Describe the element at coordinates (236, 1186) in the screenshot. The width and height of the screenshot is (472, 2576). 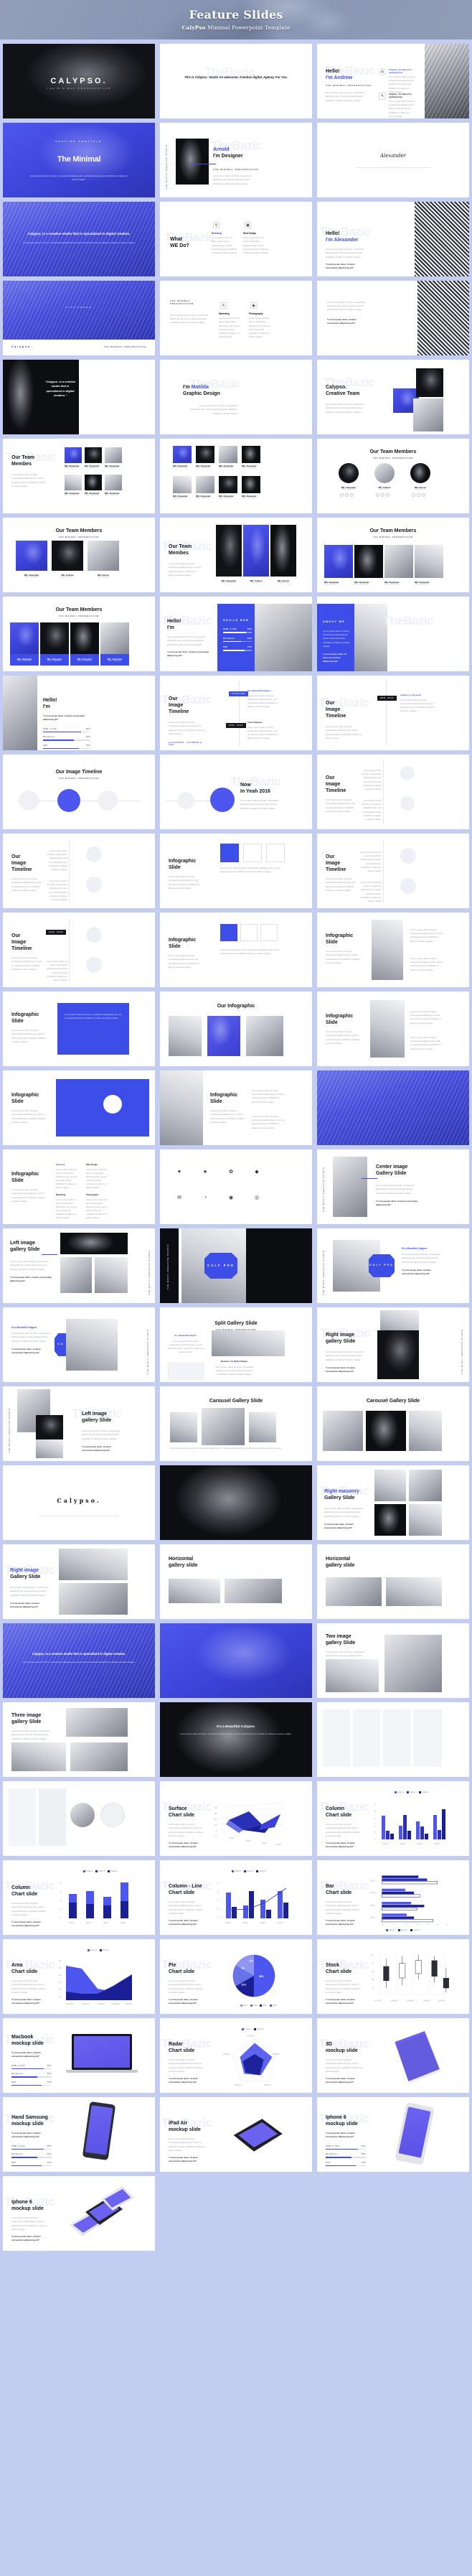
I see `slide-icons-row: ♥ ★ ✿ ◆ ✉ ◔ ◉ ◎` at that location.